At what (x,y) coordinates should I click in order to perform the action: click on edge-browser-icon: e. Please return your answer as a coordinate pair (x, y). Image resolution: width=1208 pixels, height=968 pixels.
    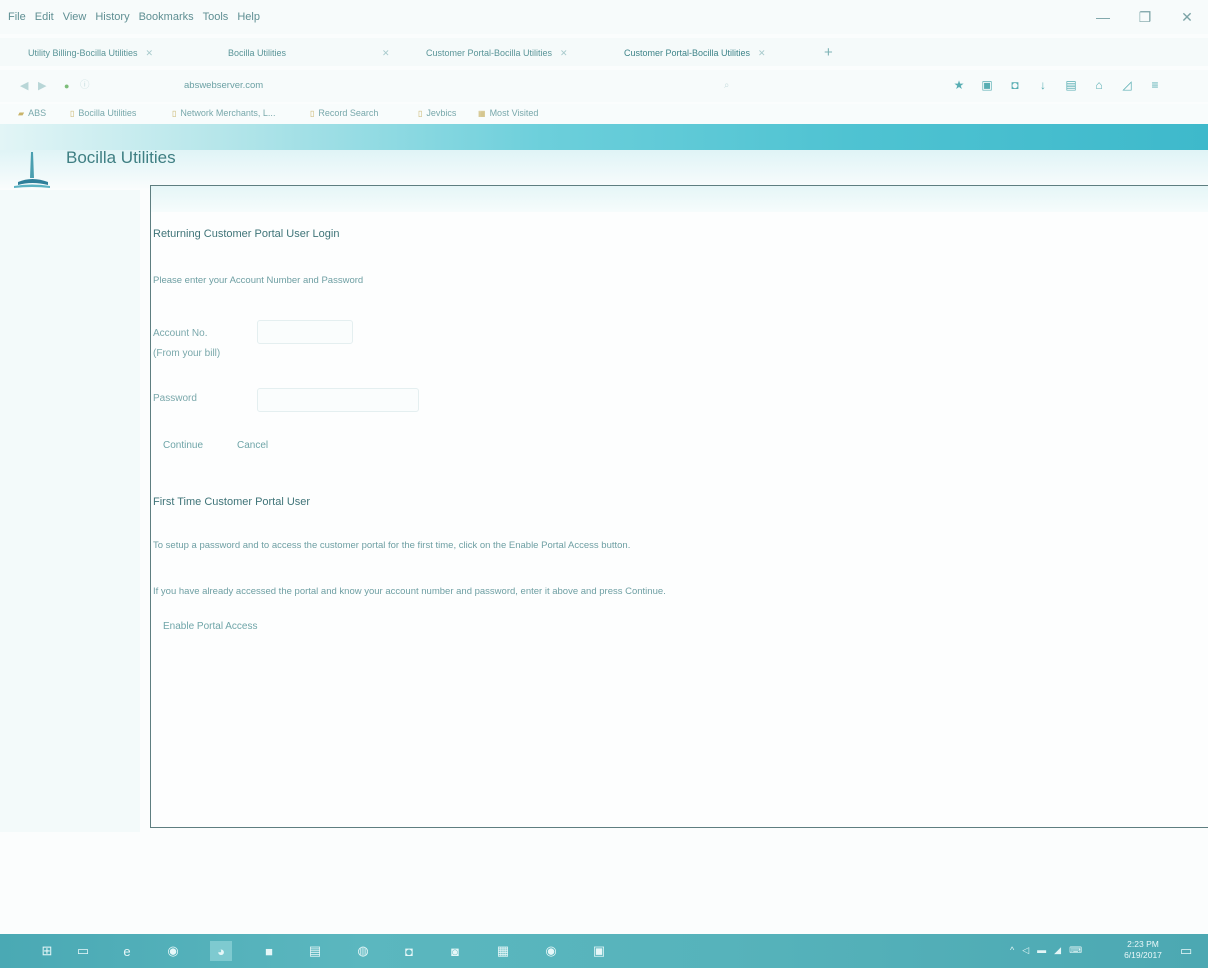
    Looking at the image, I should click on (127, 951).